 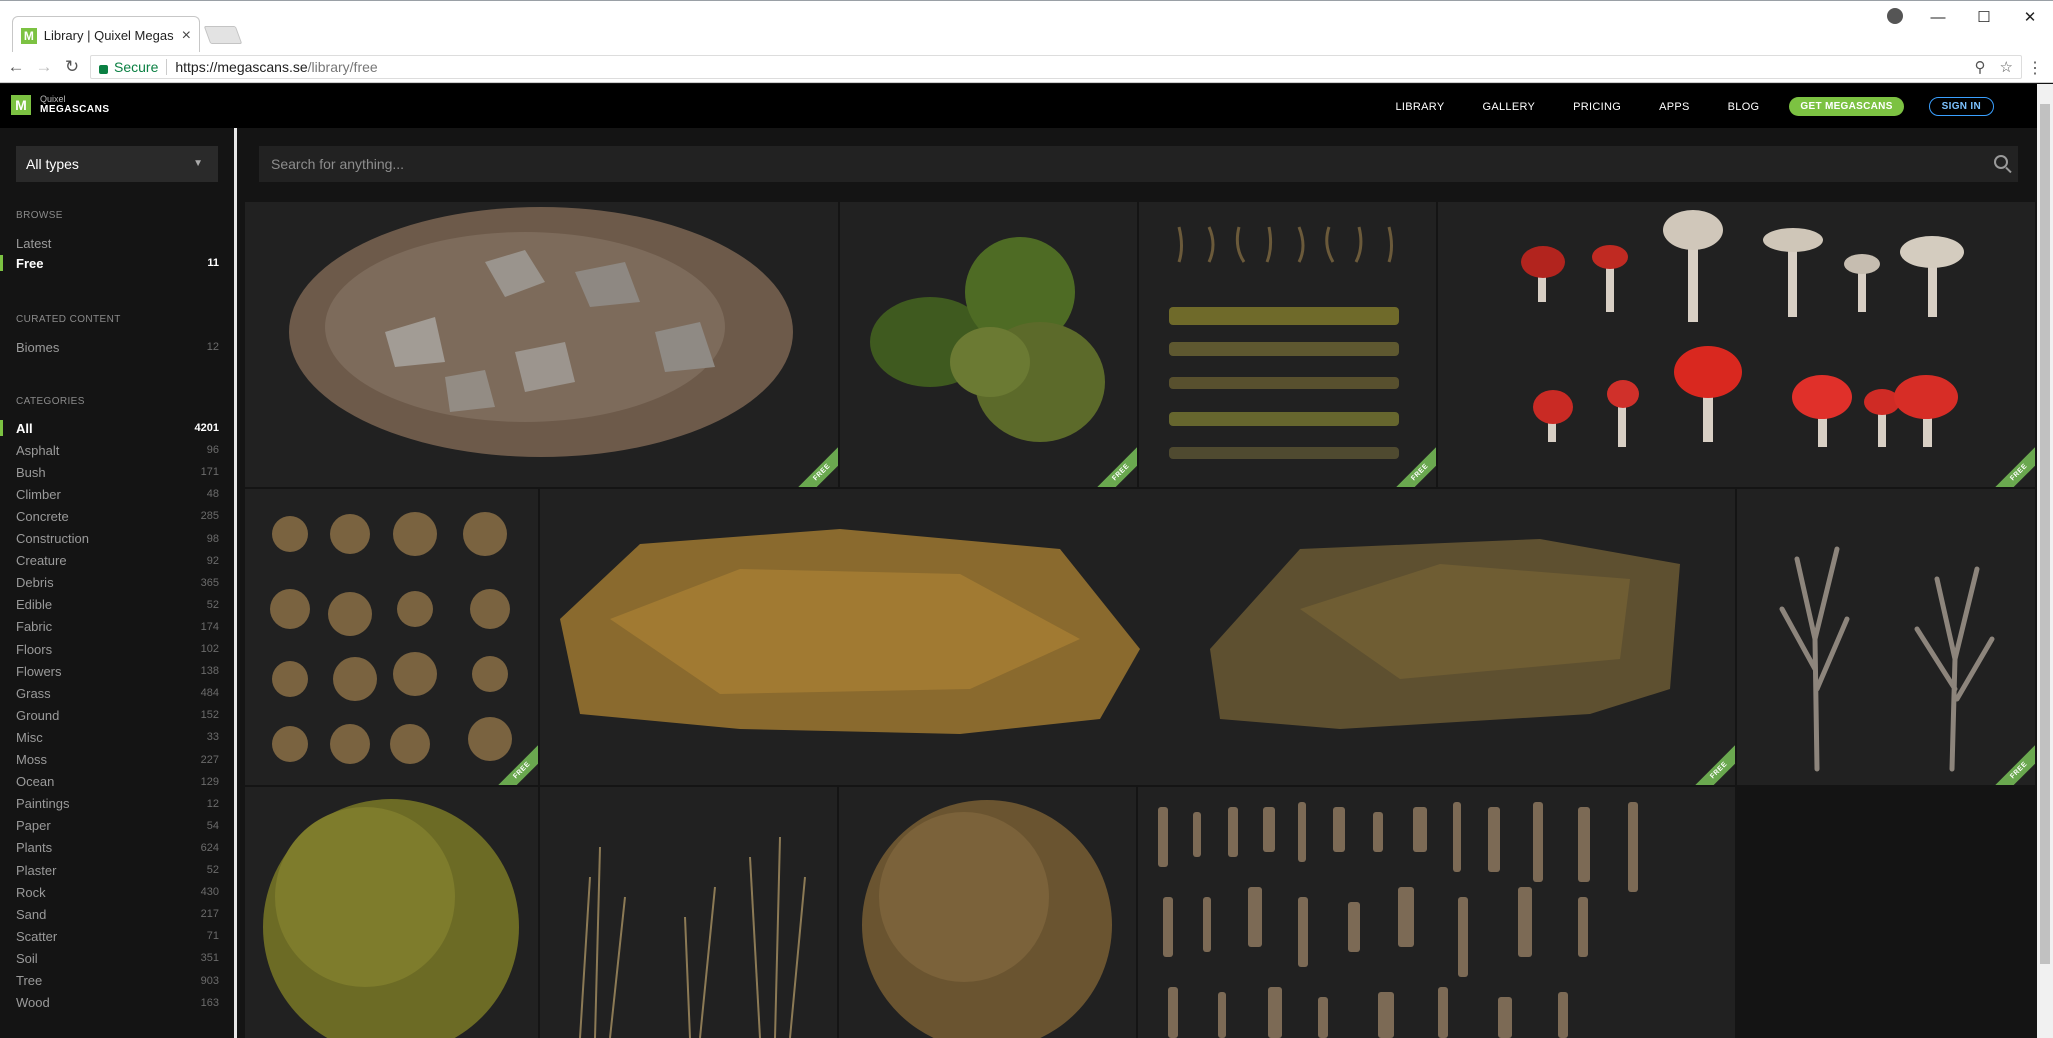 I want to click on active-indicator, so click(x=1, y=428).